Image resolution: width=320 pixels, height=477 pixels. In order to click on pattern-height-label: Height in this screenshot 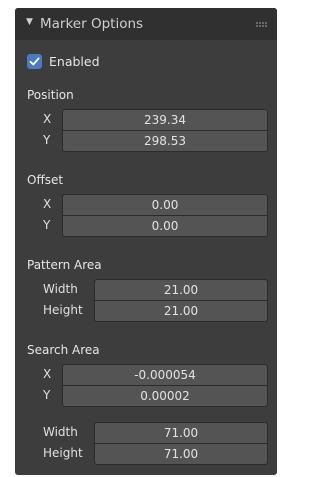, I will do `click(63, 310)`.